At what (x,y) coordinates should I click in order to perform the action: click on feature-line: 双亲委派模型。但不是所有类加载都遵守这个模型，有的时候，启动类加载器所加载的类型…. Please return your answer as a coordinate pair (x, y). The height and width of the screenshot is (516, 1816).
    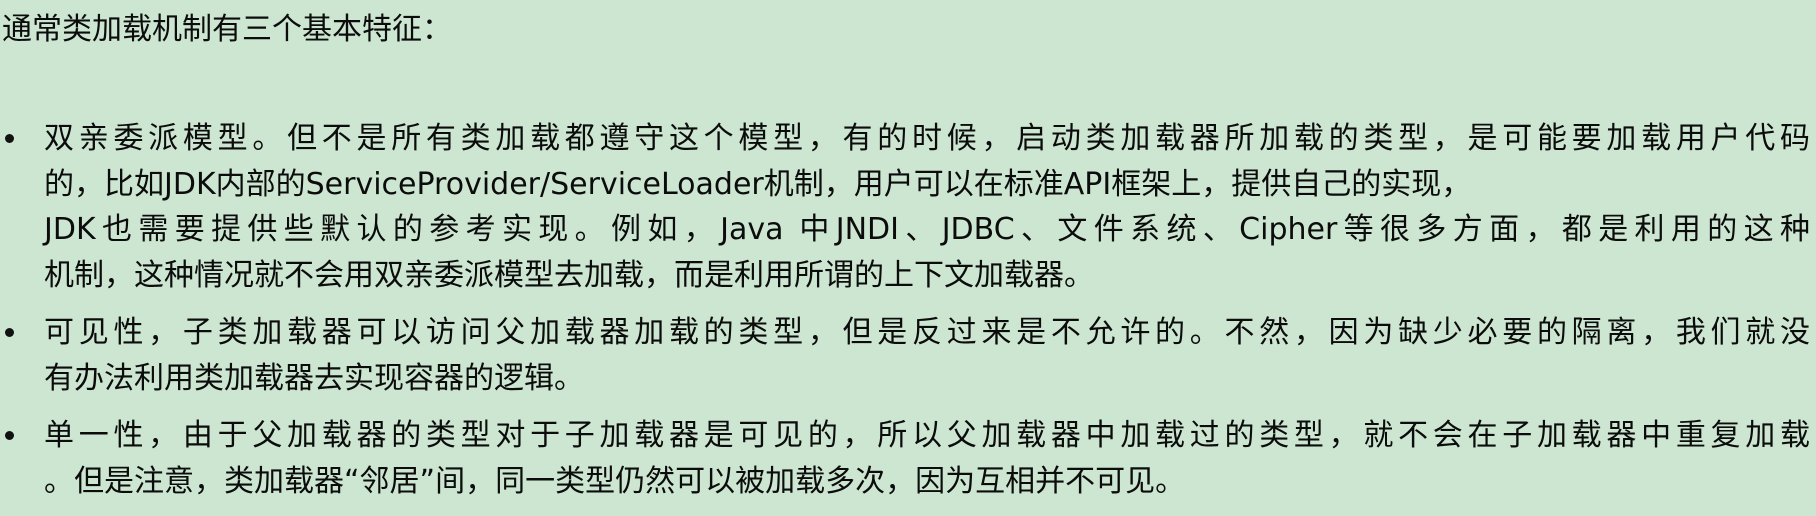
    Looking at the image, I should click on (927, 138).